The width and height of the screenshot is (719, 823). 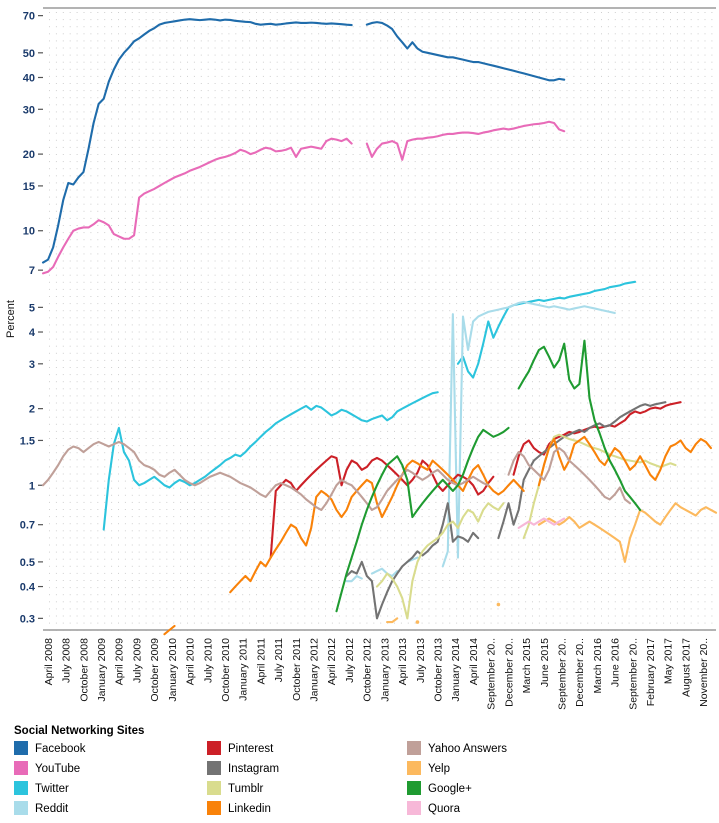 I want to click on legend-label: Reddit, so click(x=52, y=809).